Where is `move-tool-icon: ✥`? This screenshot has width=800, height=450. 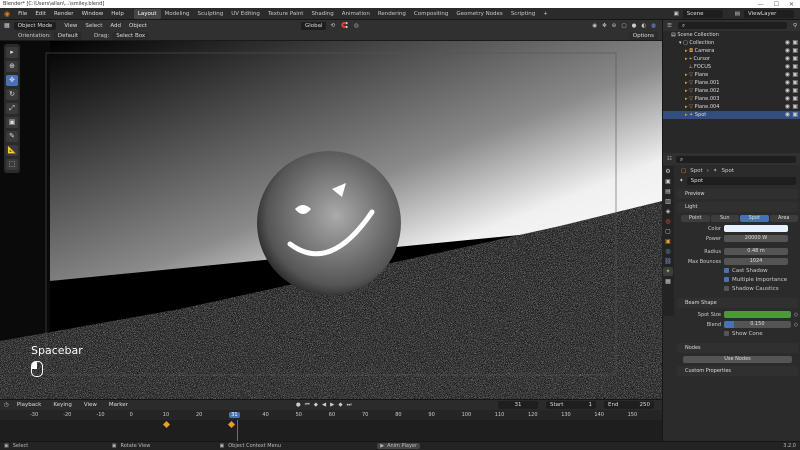
move-tool-icon: ✥ is located at coordinates (12, 80).